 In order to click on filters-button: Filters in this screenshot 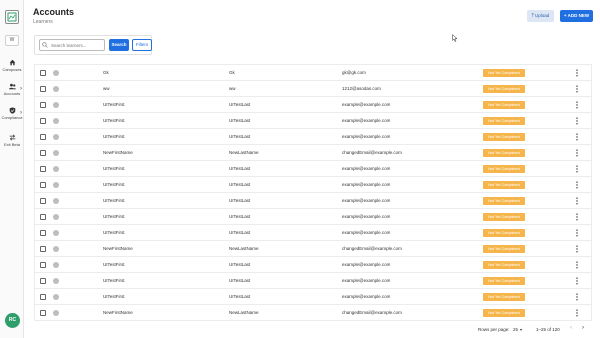, I will do `click(142, 45)`.